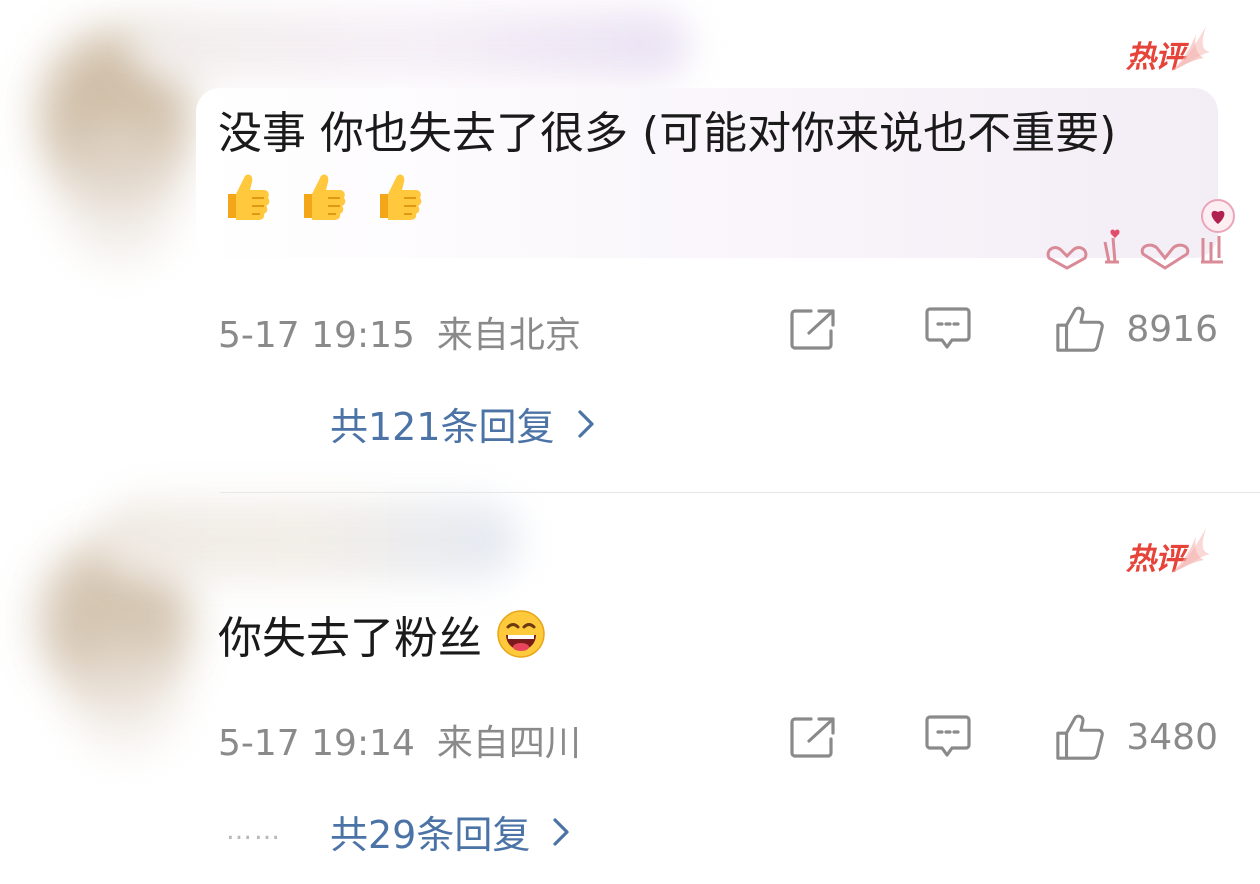 The width and height of the screenshot is (1260, 884). I want to click on view-replies-link: 共29条回复, so click(450, 831).